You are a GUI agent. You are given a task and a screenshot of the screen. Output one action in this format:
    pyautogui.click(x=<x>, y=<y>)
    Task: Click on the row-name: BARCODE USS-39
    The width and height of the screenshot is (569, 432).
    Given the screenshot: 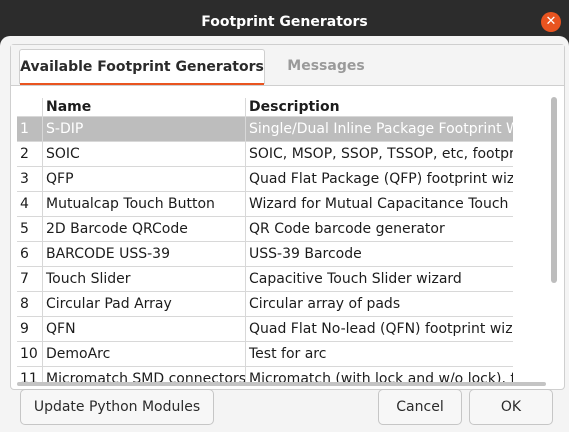 What is the action you would take?
    pyautogui.click(x=143, y=254)
    